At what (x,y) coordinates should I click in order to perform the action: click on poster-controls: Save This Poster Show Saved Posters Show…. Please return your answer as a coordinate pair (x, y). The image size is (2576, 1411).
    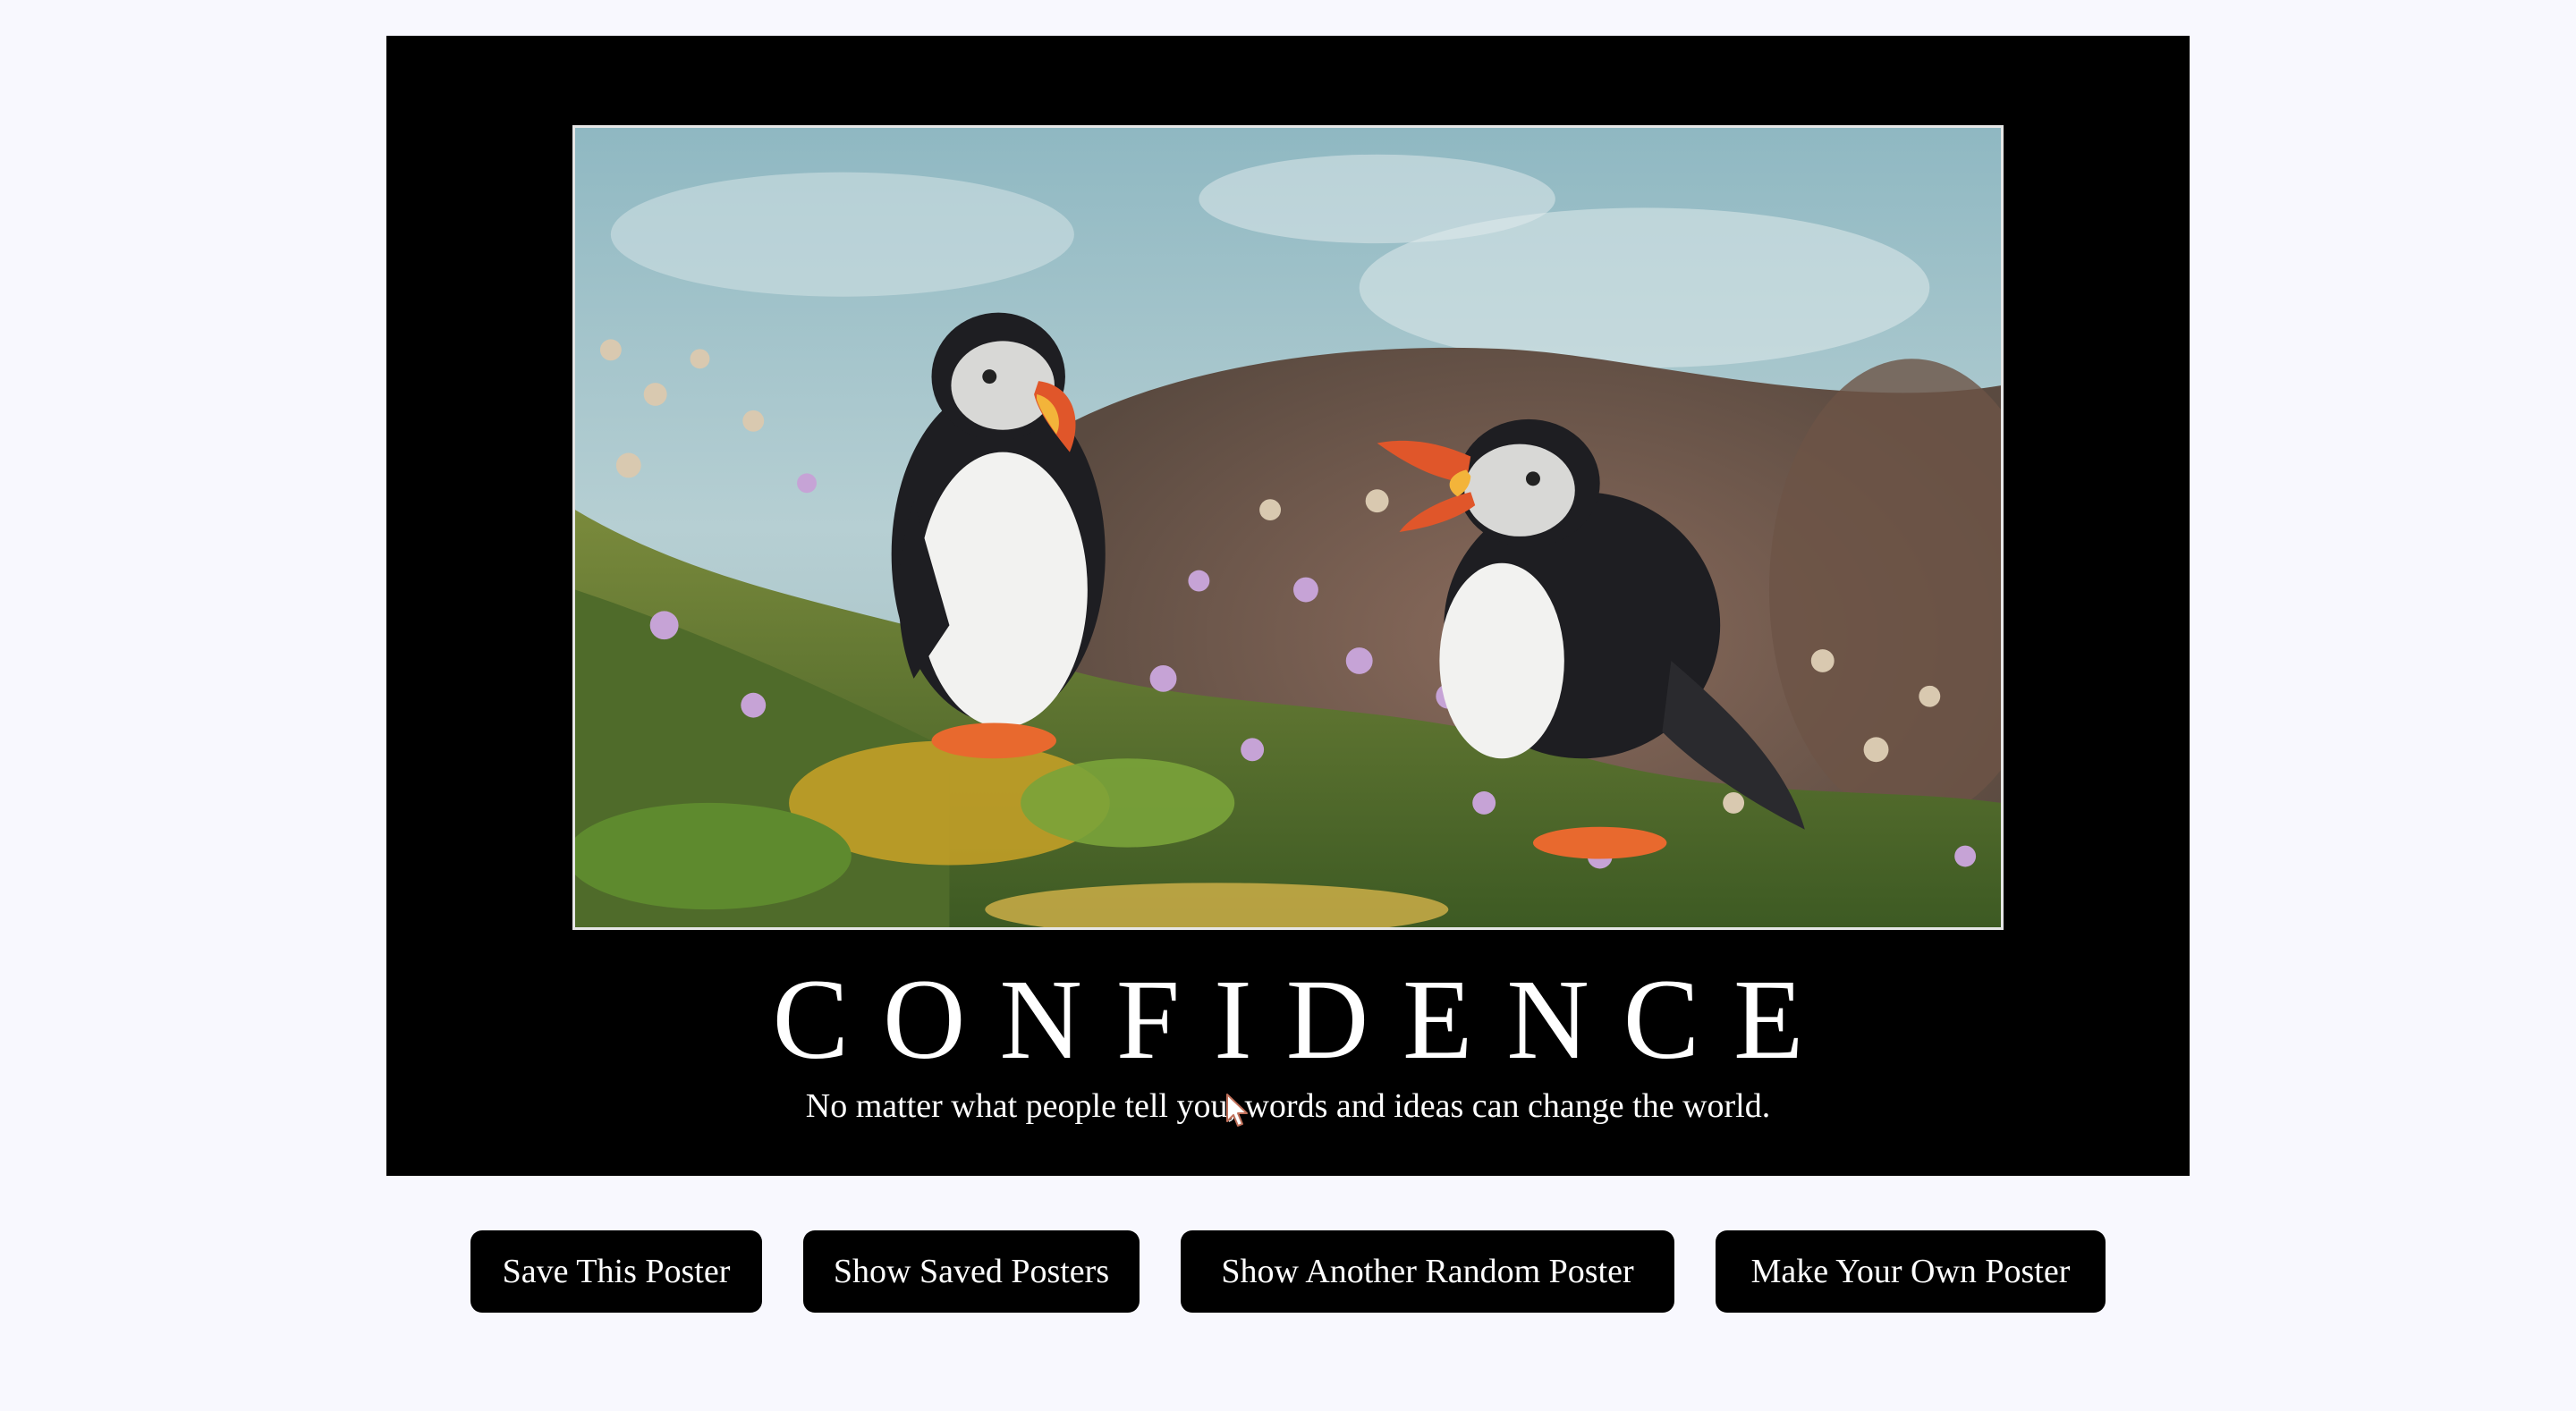
    Looking at the image, I should click on (1288, 1271).